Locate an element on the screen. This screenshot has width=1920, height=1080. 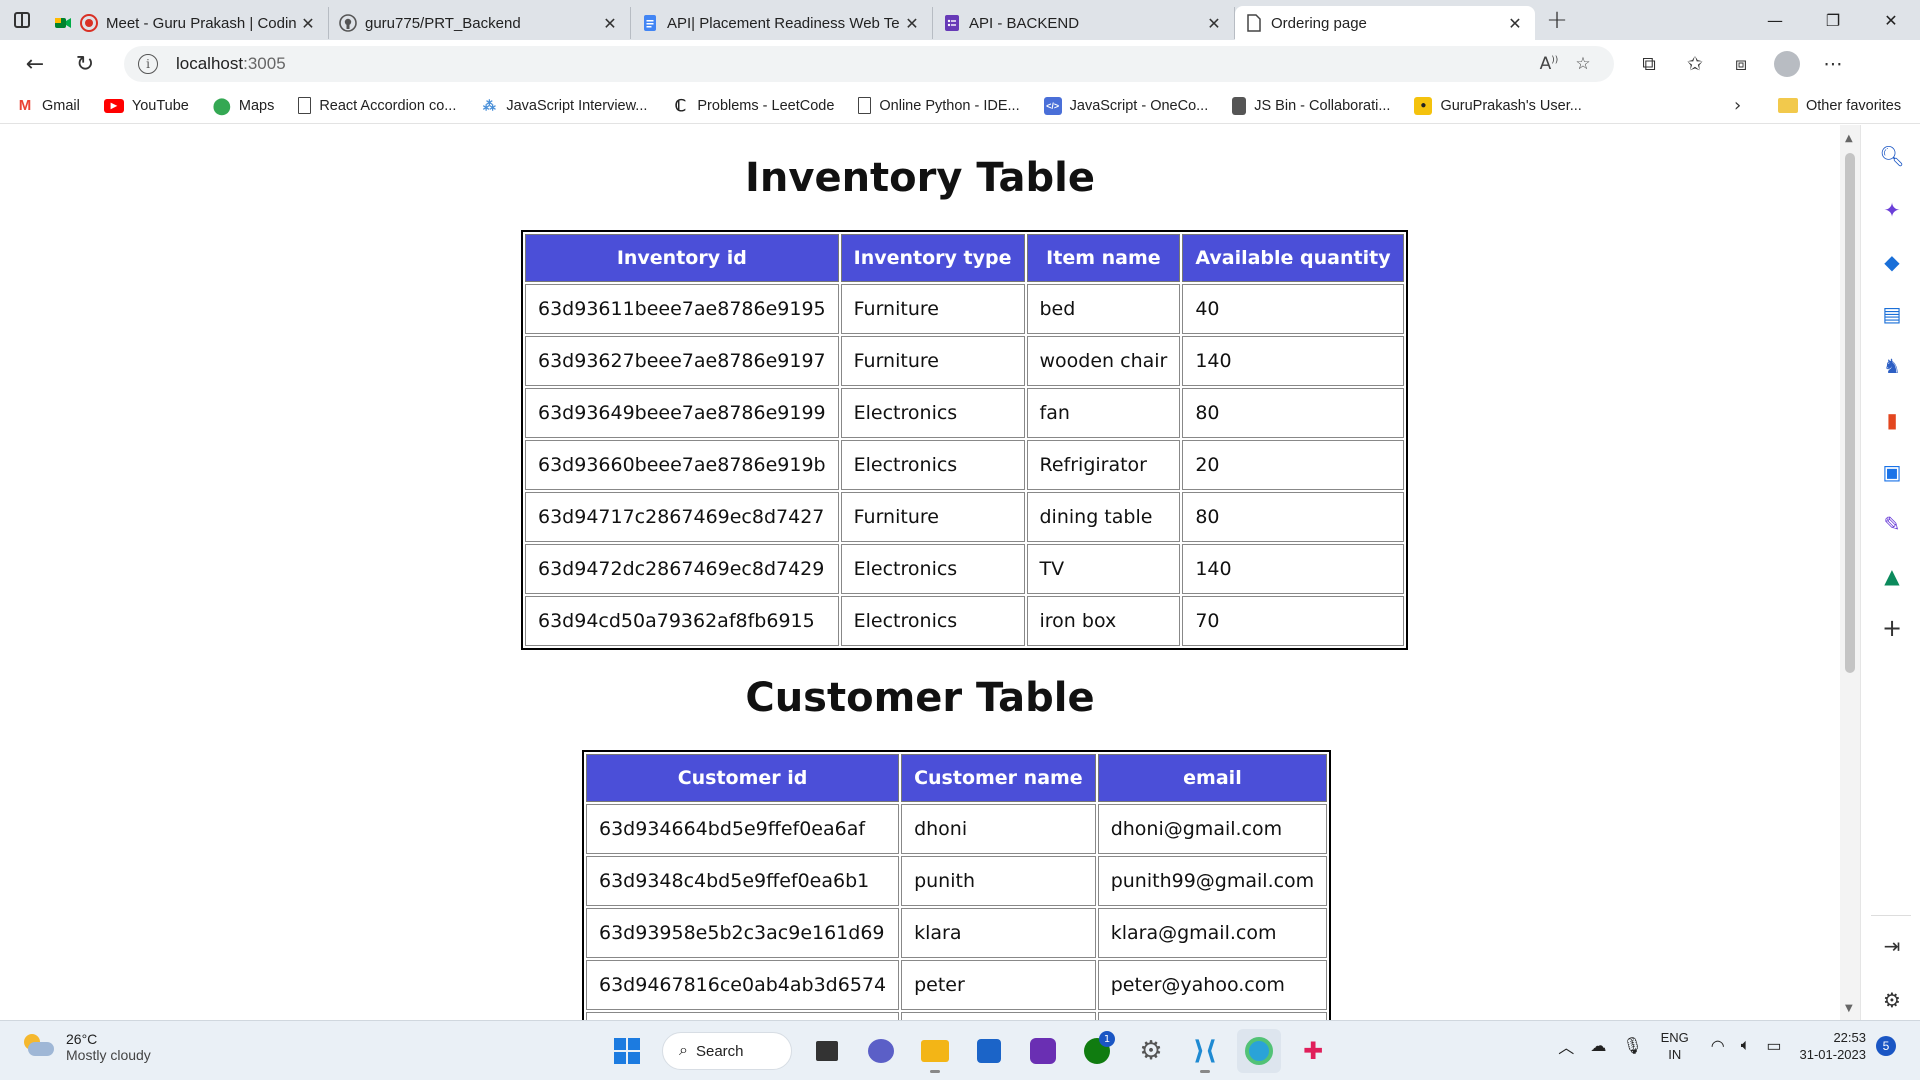
table-cell: Electronics is located at coordinates (932, 465).